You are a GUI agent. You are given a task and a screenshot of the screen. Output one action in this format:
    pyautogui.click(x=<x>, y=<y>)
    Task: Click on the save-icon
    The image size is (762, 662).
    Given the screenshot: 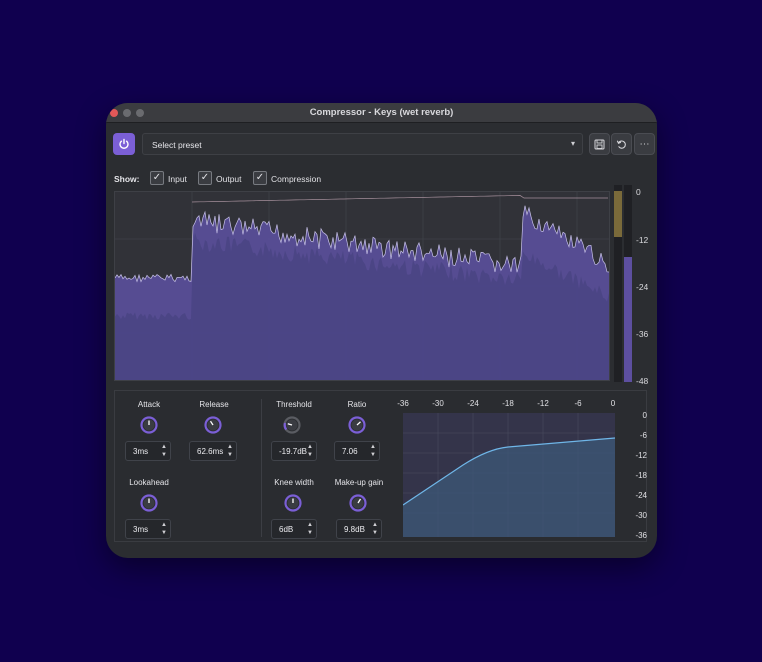 What is the action you would take?
    pyautogui.click(x=599, y=144)
    